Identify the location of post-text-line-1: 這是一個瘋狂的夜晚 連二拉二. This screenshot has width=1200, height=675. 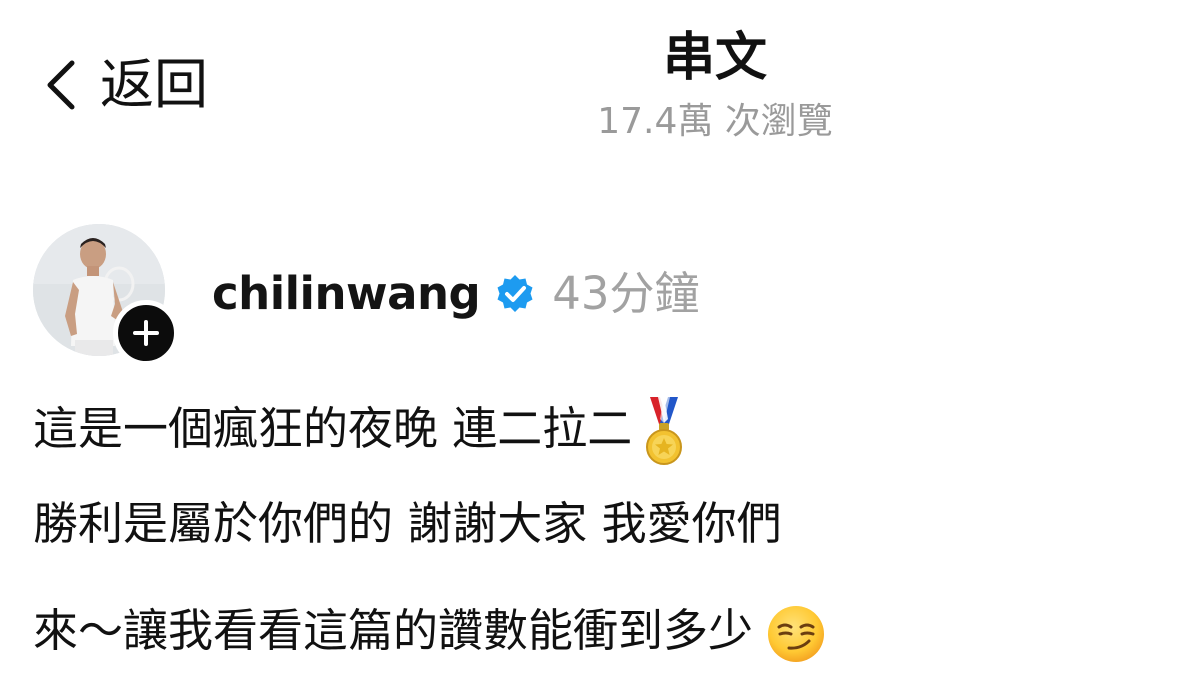
(358, 431).